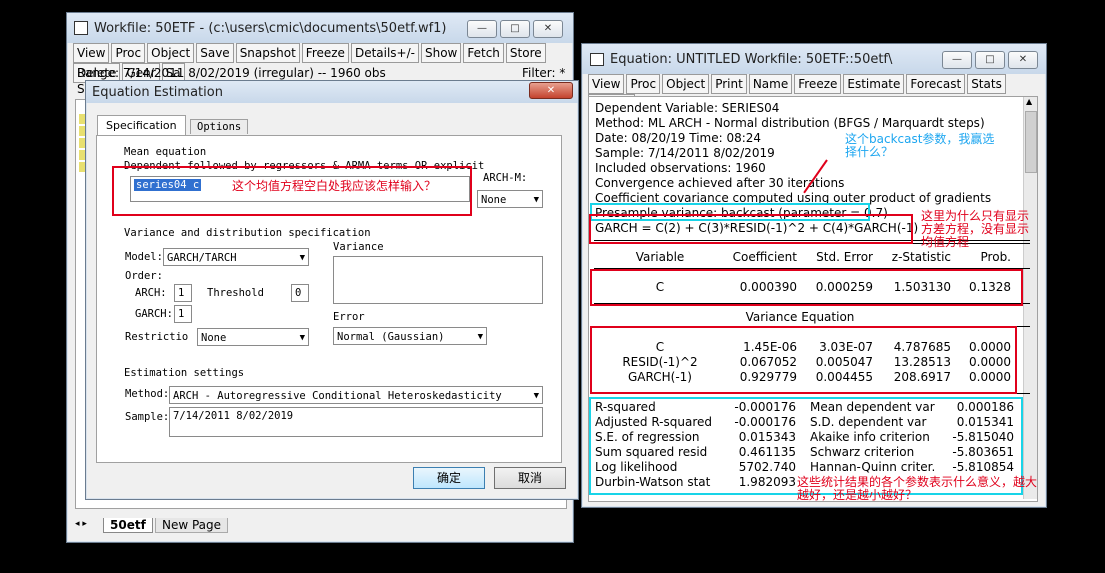 The width and height of the screenshot is (1105, 573). What do you see at coordinates (235, 293) in the screenshot?
I see `threshold-label: Threshold` at bounding box center [235, 293].